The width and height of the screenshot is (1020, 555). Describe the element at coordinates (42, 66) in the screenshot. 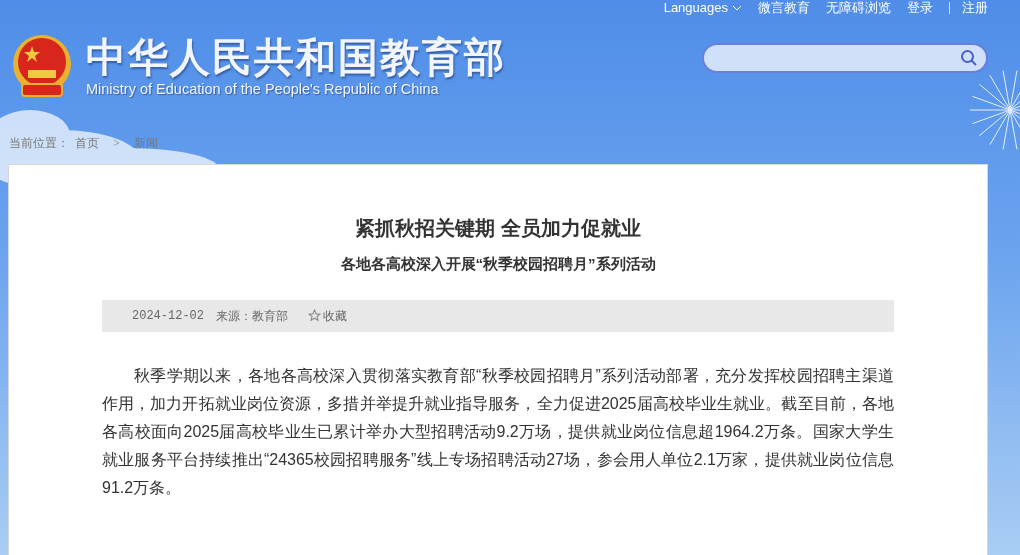

I see `emblem-icon` at that location.